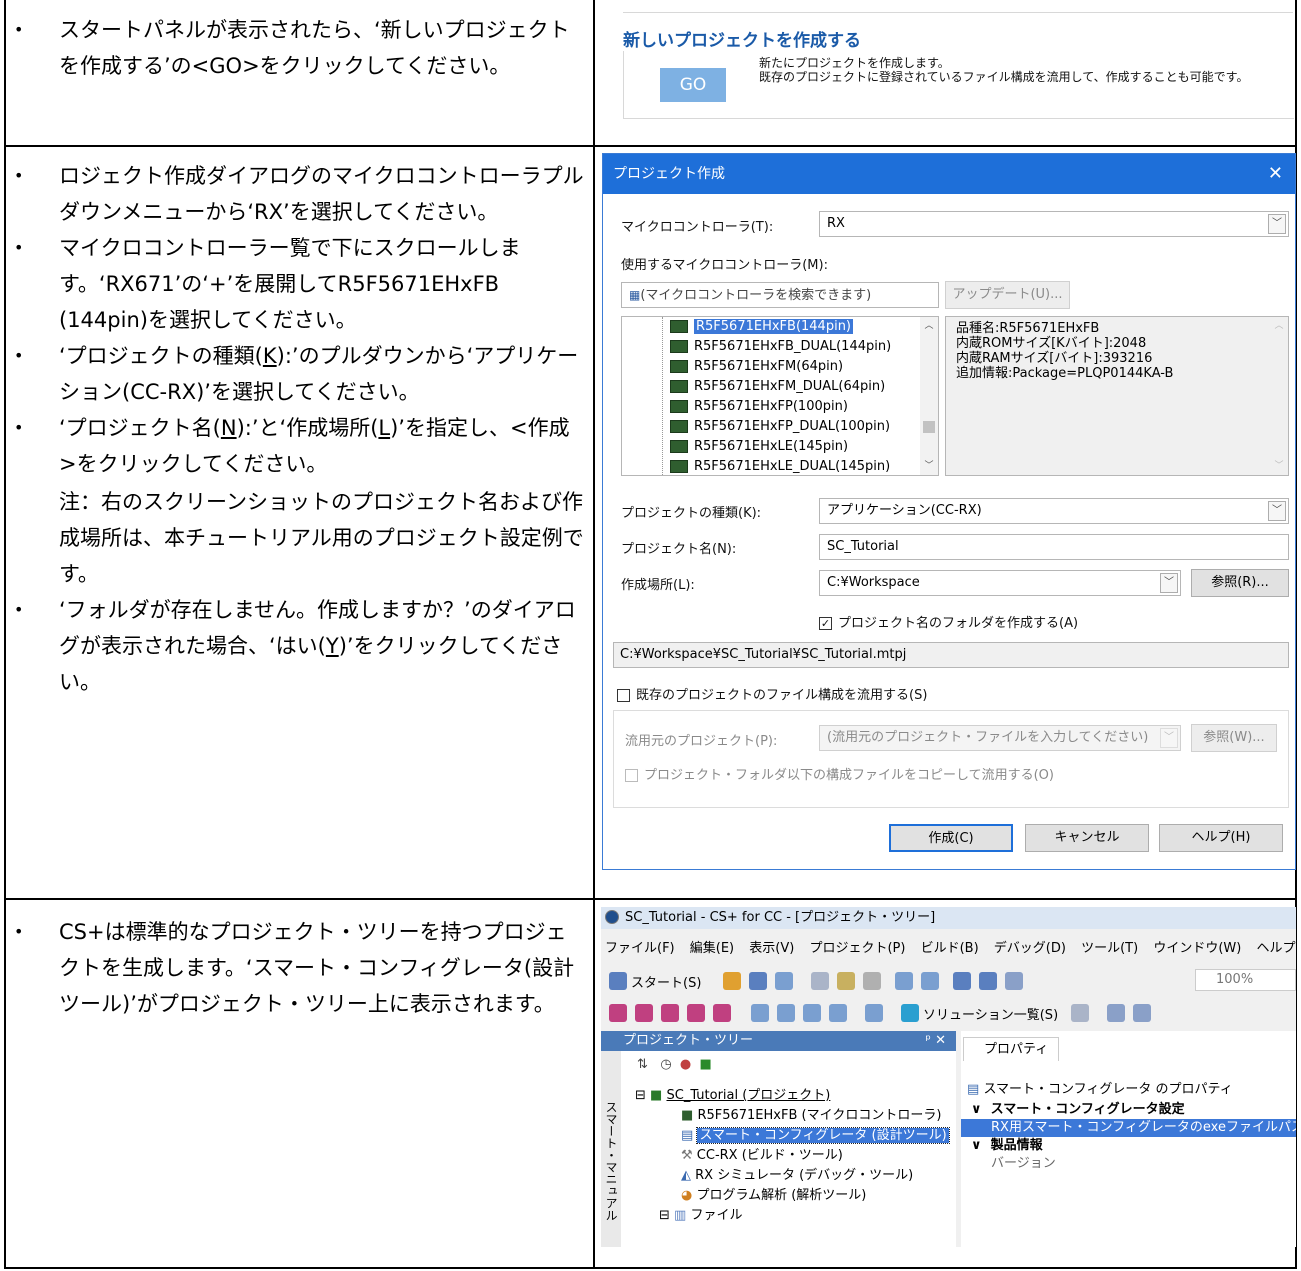 The image size is (1301, 1271). What do you see at coordinates (693, 85) in the screenshot?
I see `go-button: GO` at bounding box center [693, 85].